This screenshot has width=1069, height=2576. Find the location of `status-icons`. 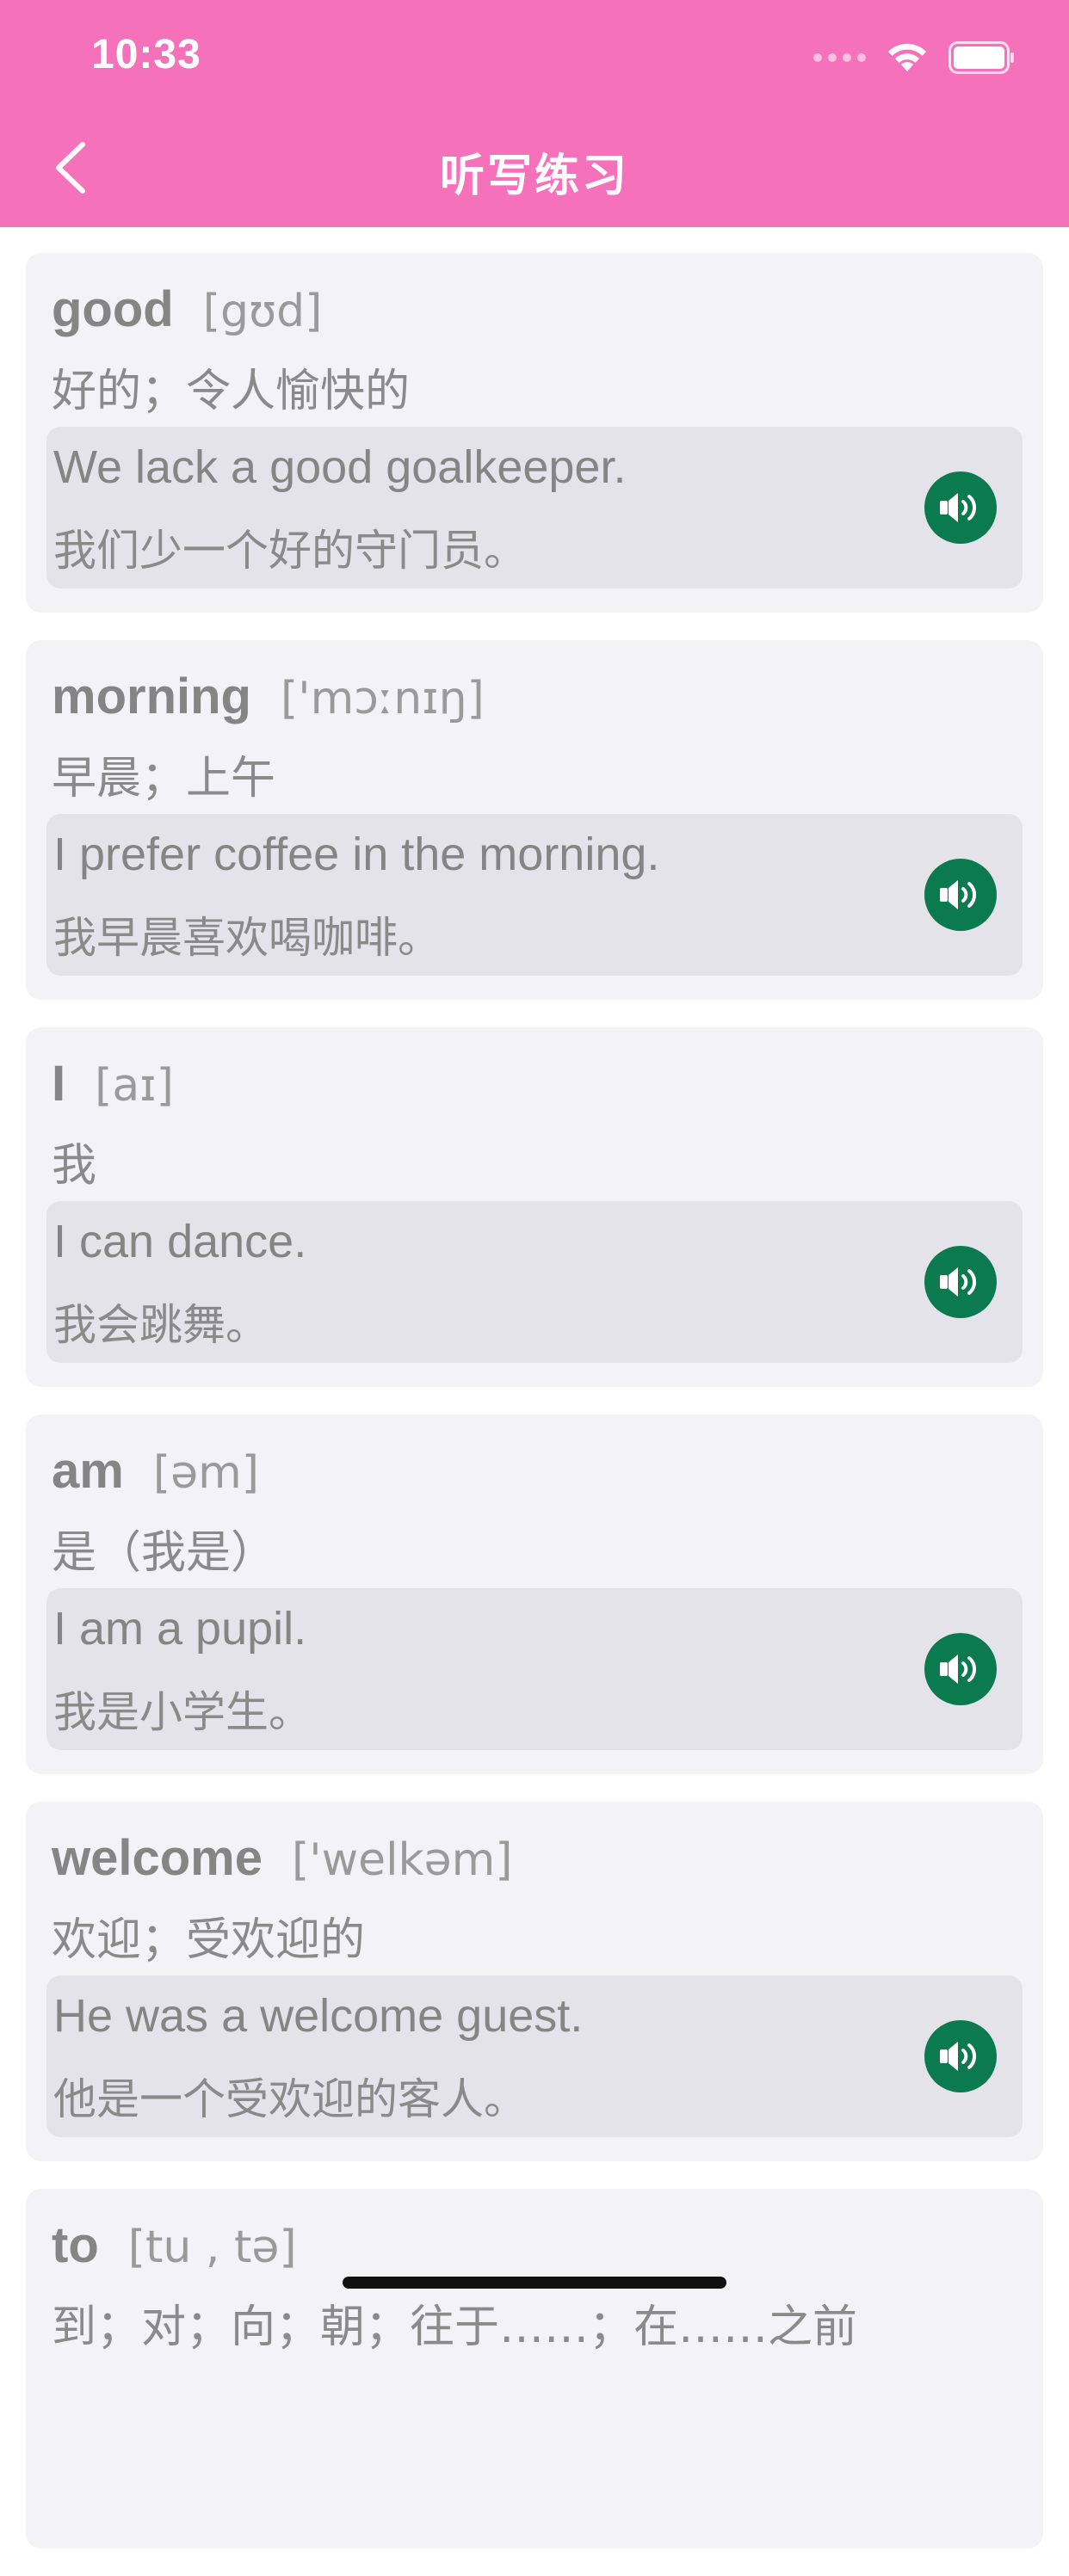

status-icons is located at coordinates (915, 58).